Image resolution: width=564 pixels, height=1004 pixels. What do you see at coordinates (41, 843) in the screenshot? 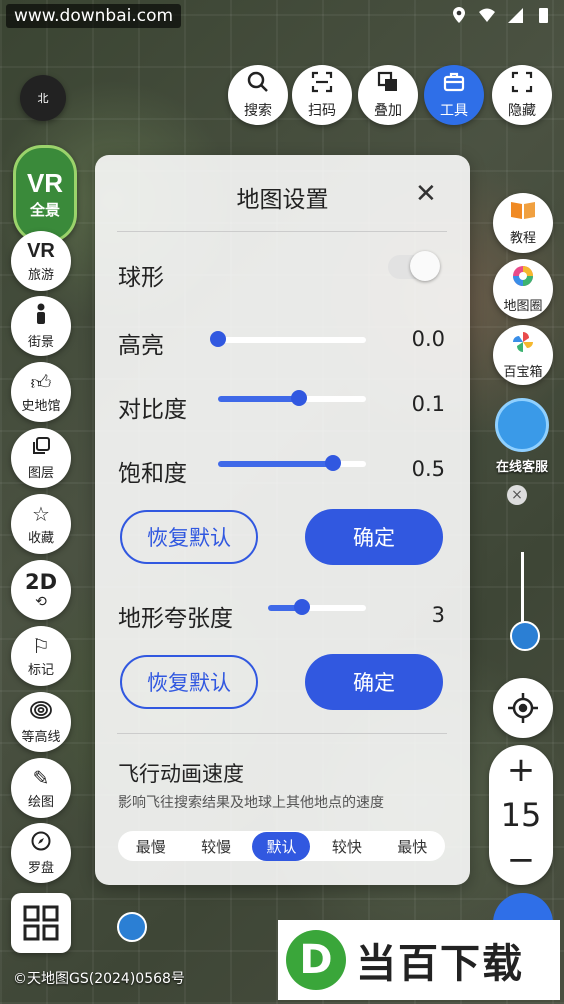
I see `compass-icon` at bounding box center [41, 843].